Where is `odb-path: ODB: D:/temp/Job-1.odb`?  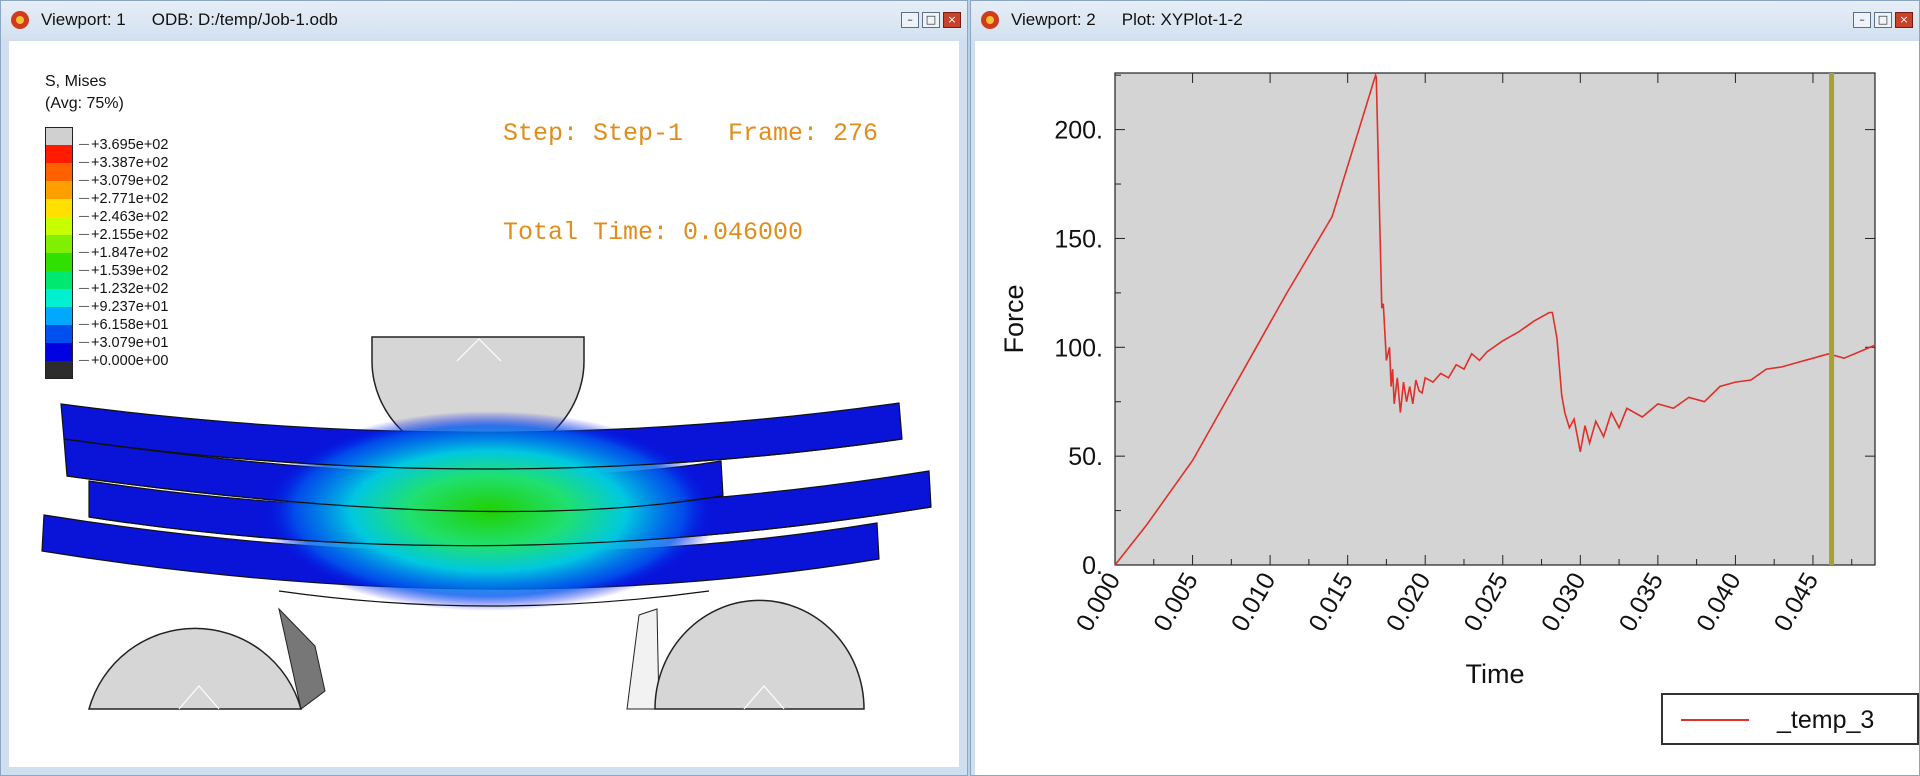
odb-path: ODB: D:/temp/Job-1.odb is located at coordinates (244, 19).